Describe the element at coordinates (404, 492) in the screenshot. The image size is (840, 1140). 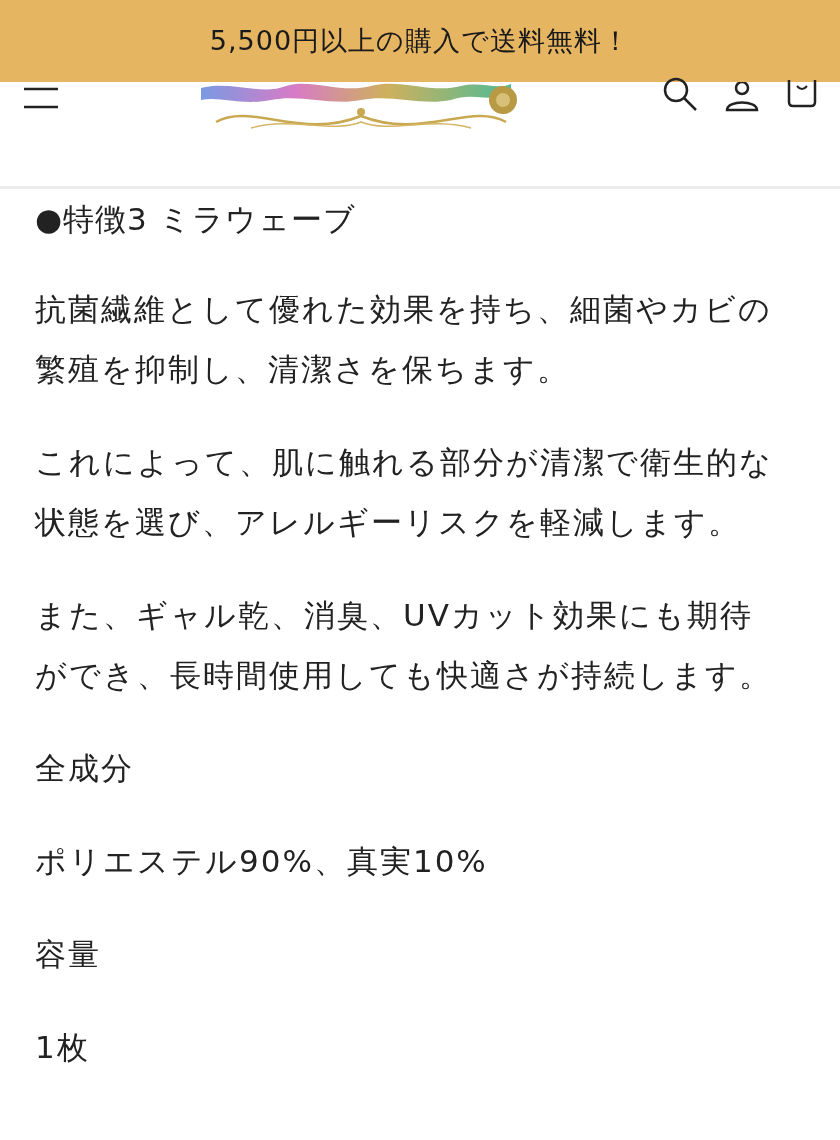
I see `paragraph: これによって、肌に触れる部分が清潔で衛生的な状態を選び、アレルギーリスクを軽減します。` at that location.